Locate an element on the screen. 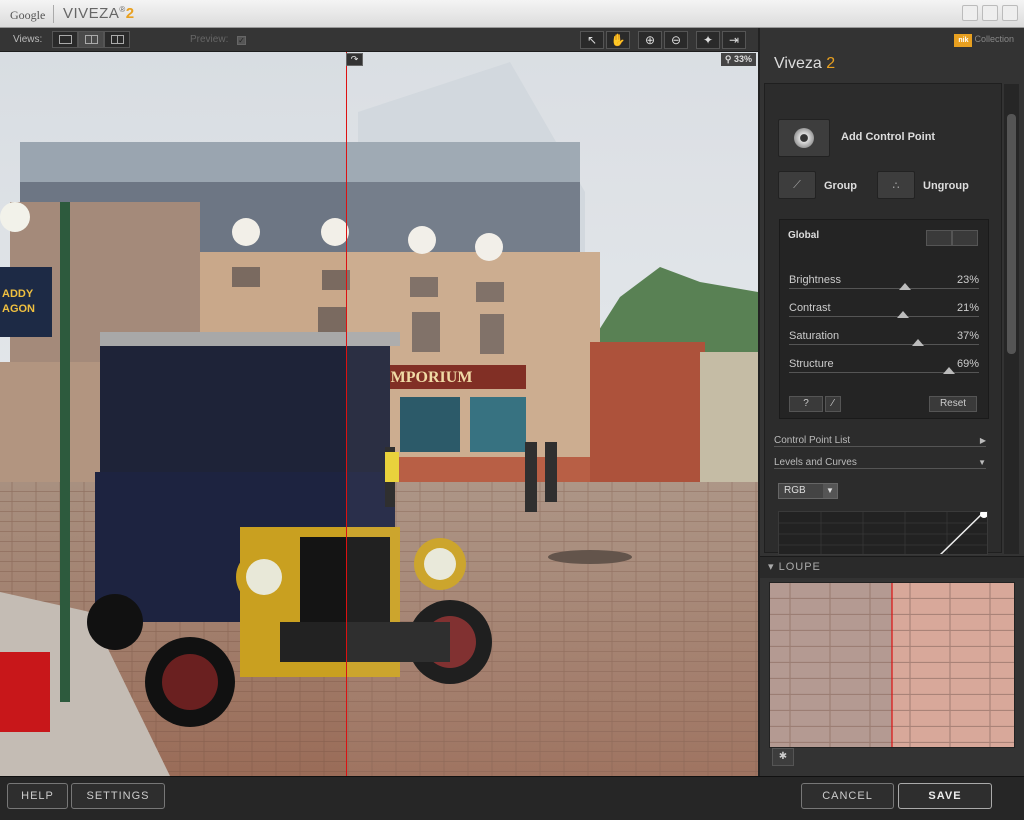  chevron-down-icon: ▼ is located at coordinates (830, 491).